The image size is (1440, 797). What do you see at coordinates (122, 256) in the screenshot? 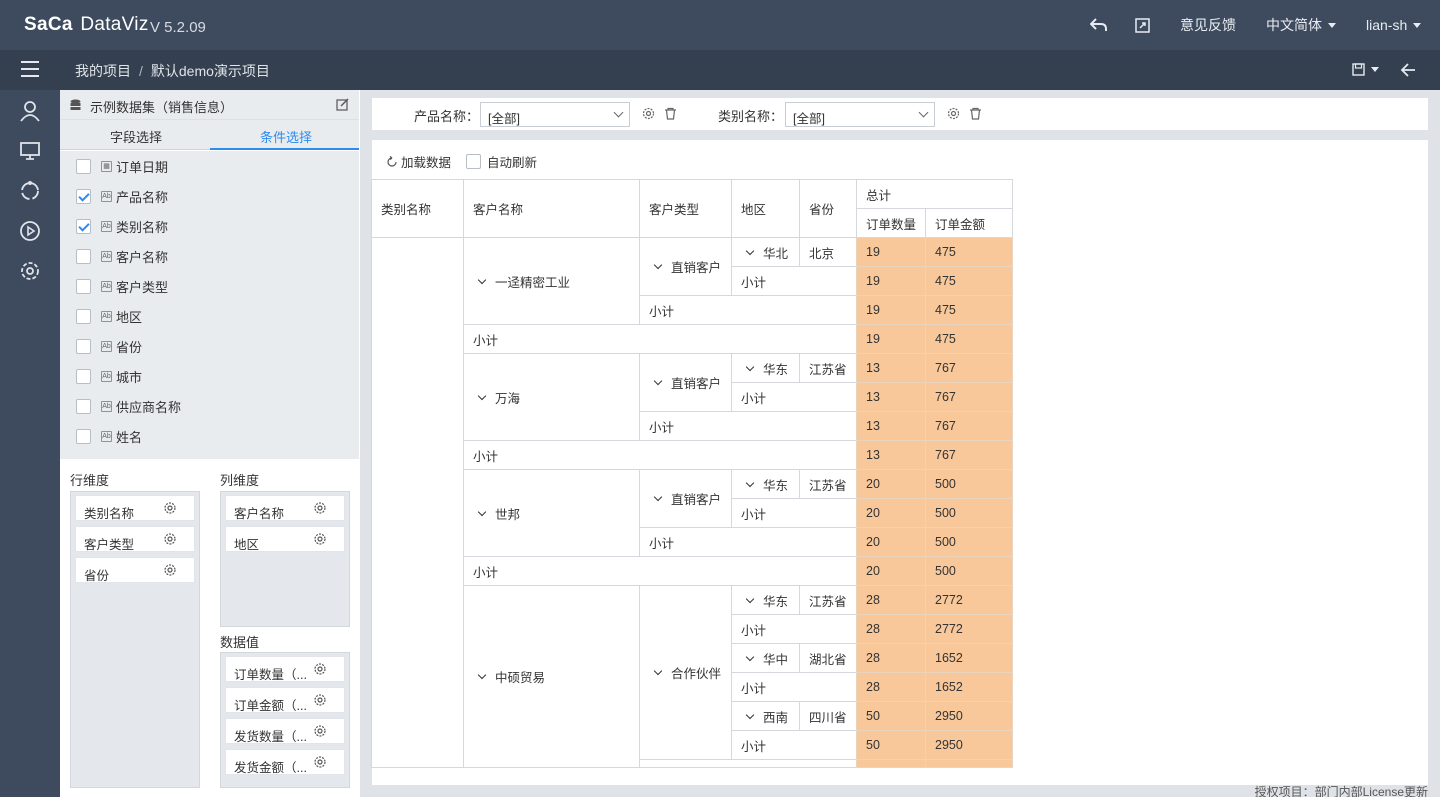
I see `field-item: Ab 客户名称` at bounding box center [122, 256].